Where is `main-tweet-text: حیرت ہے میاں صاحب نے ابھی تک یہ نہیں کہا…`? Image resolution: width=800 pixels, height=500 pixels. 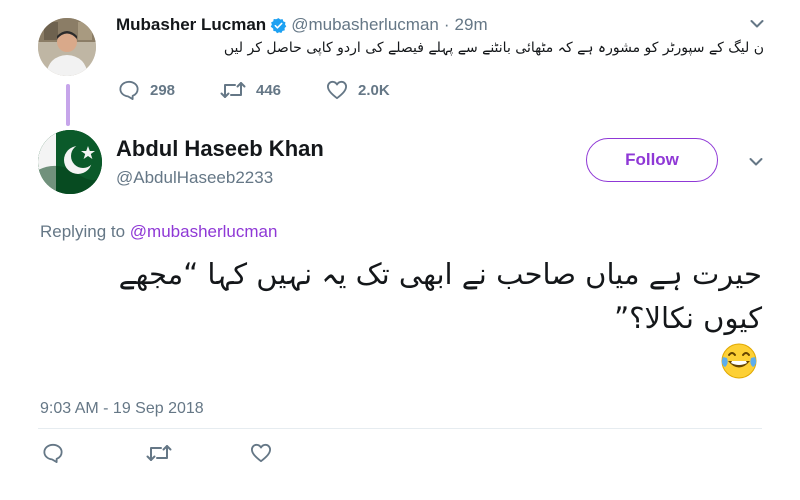 main-tweet-text: حیرت ہے میاں صاحب نے ابھی تک یہ نہیں کہا… is located at coordinates (440, 296).